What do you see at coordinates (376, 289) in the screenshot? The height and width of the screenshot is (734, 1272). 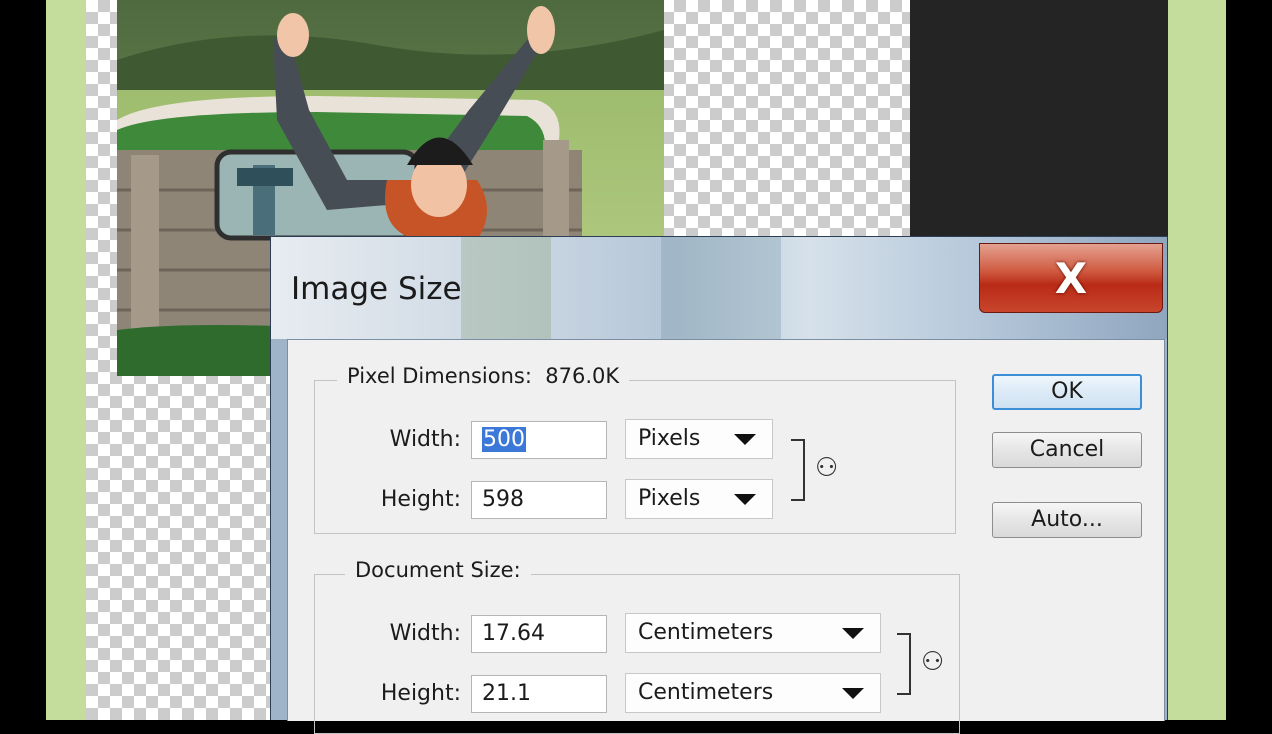 I see `dialog-title: Image Size` at bounding box center [376, 289].